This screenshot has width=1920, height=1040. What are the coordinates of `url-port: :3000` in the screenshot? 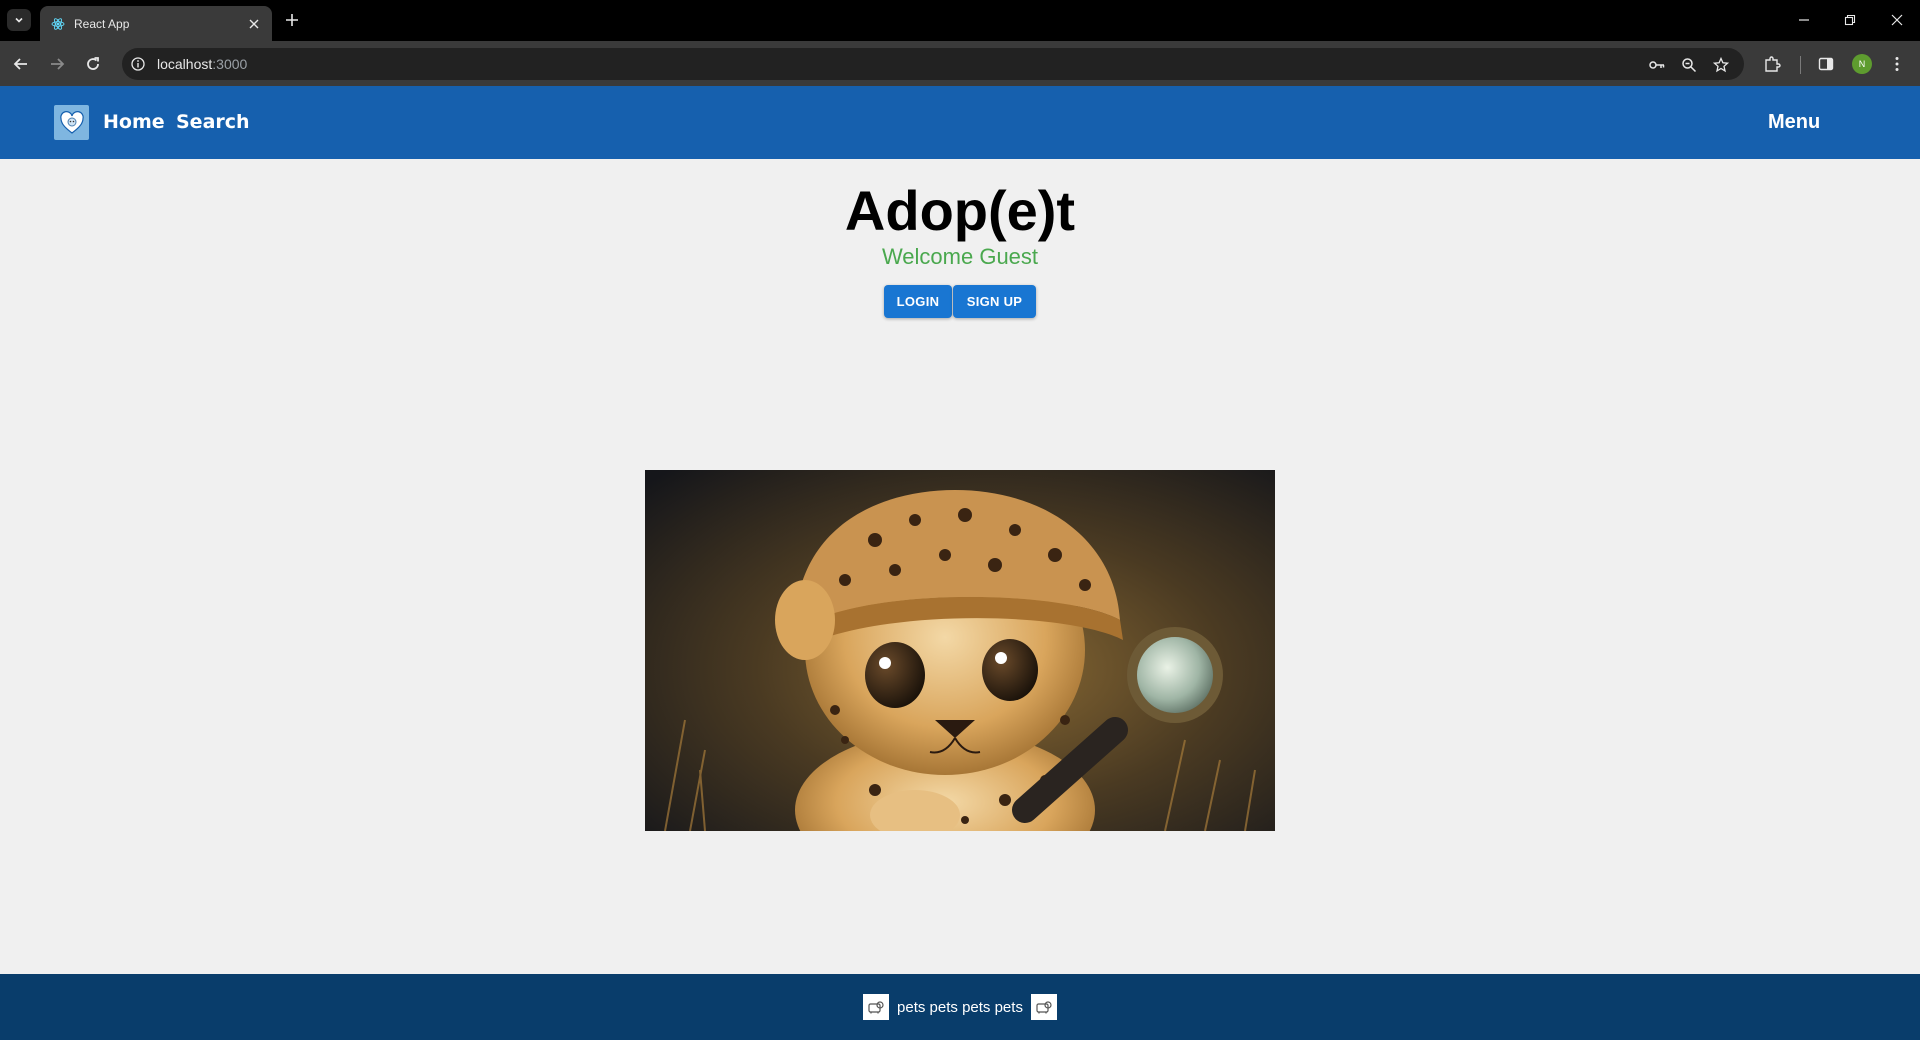 It's located at (230, 64).